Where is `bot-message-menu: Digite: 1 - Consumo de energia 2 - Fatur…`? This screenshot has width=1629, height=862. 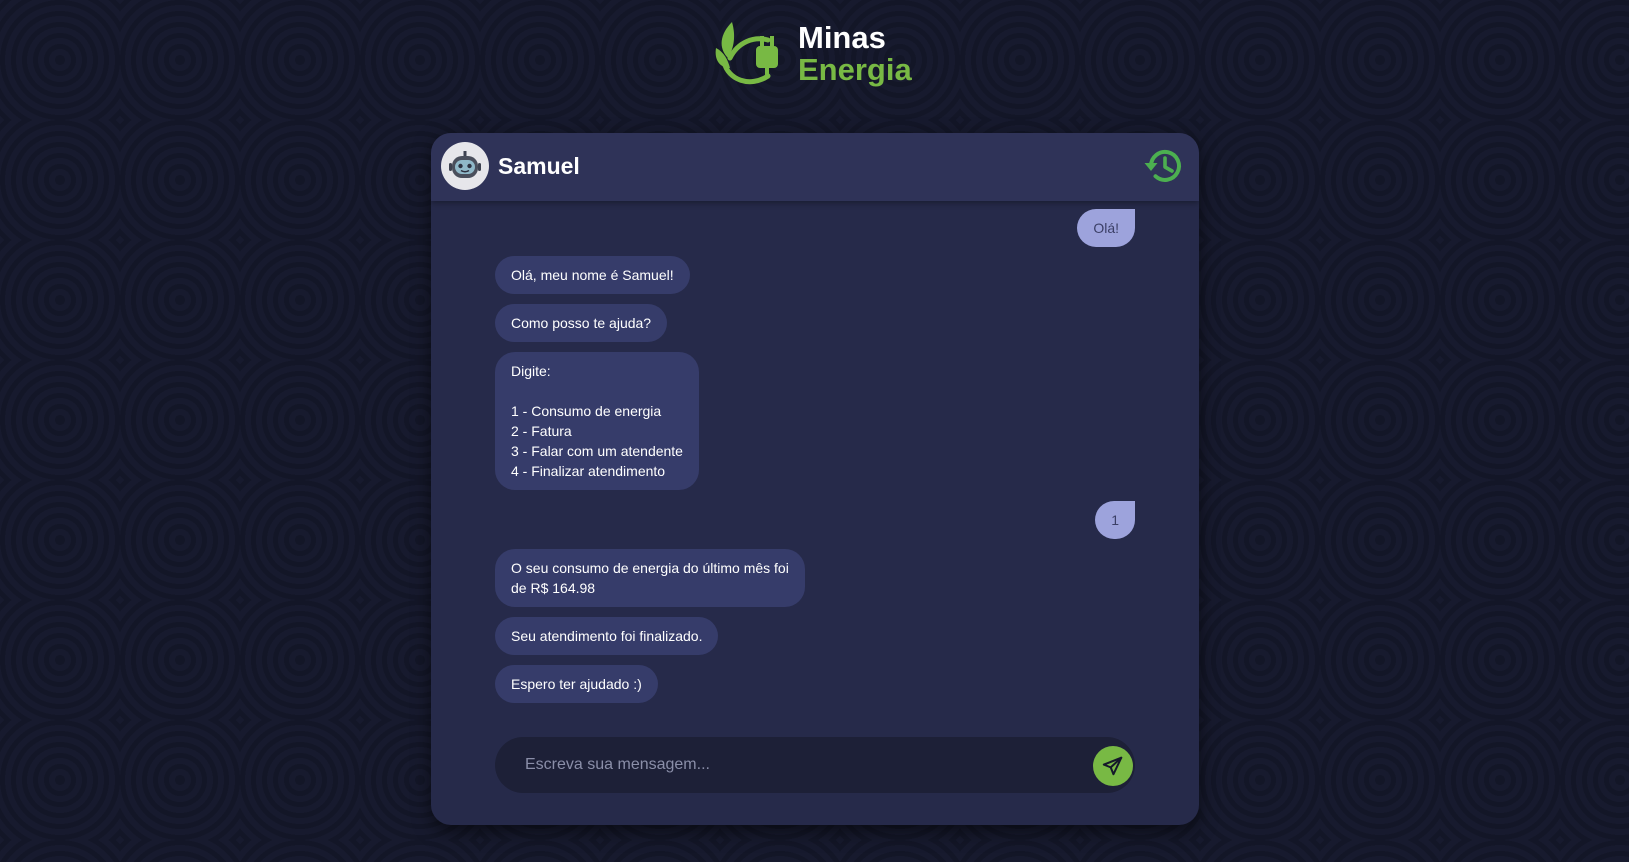 bot-message-menu: Digite: 1 - Consumo de energia 2 - Fatur… is located at coordinates (597, 421).